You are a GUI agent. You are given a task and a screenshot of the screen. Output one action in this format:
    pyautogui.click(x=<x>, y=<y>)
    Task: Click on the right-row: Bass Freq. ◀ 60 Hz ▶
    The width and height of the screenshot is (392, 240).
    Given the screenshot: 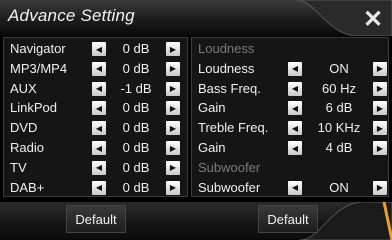 What is the action you would take?
    pyautogui.click(x=290, y=89)
    